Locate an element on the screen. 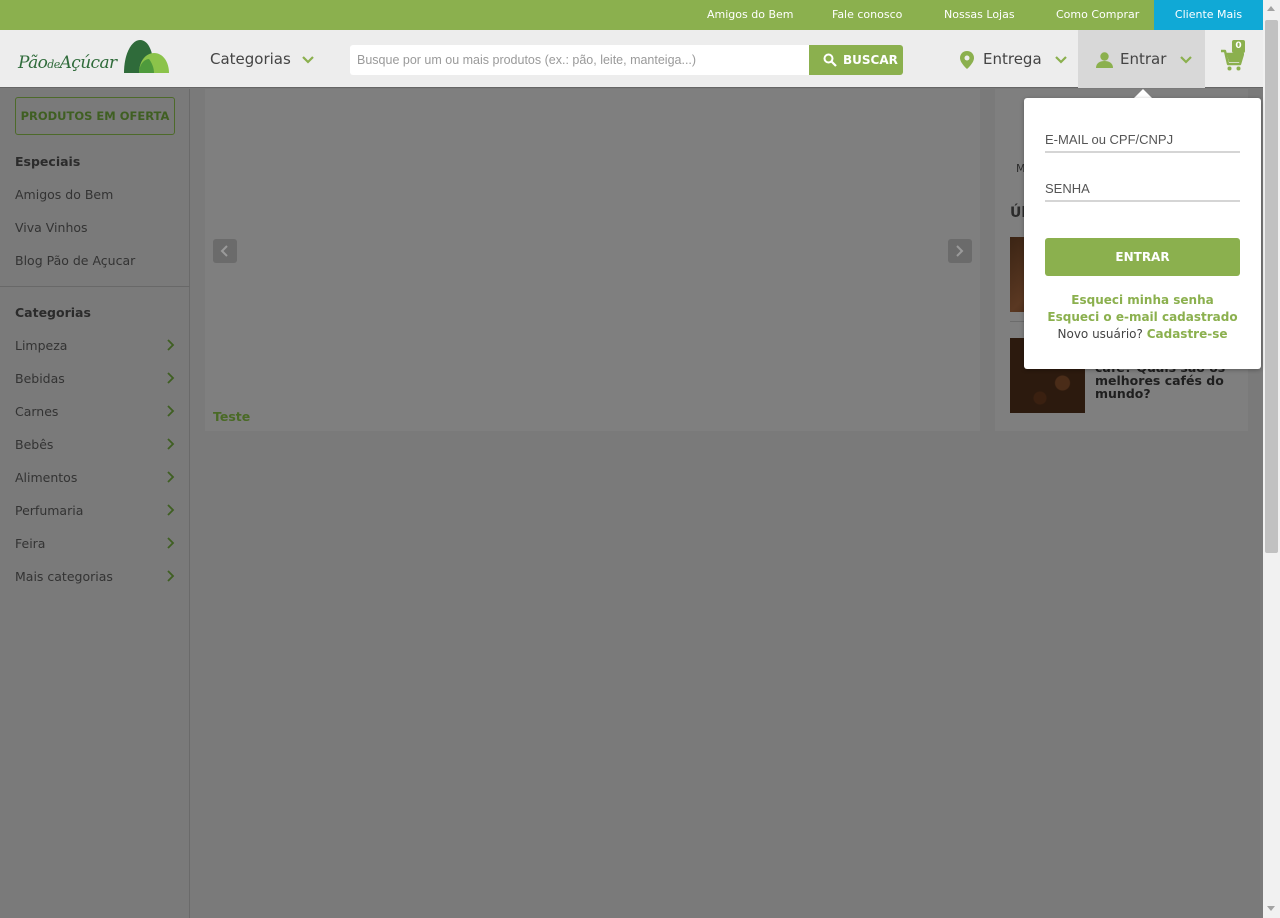 This screenshot has height=918, width=1280. entrar-dropdown: Entrar is located at coordinates (1141, 59).